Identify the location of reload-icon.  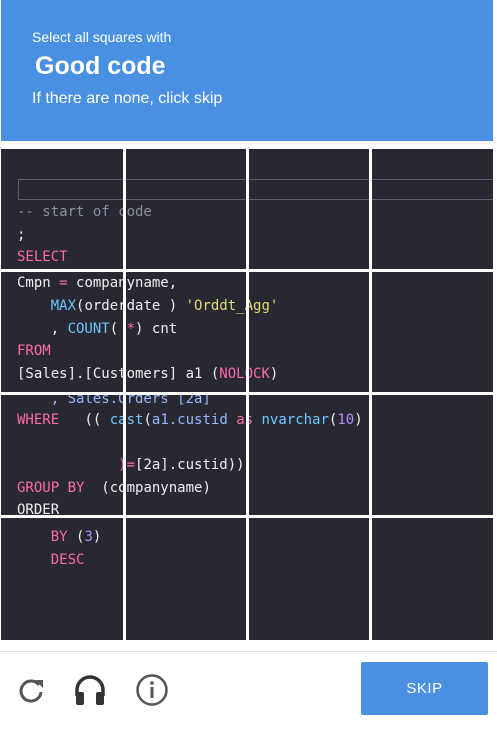
(31, 690).